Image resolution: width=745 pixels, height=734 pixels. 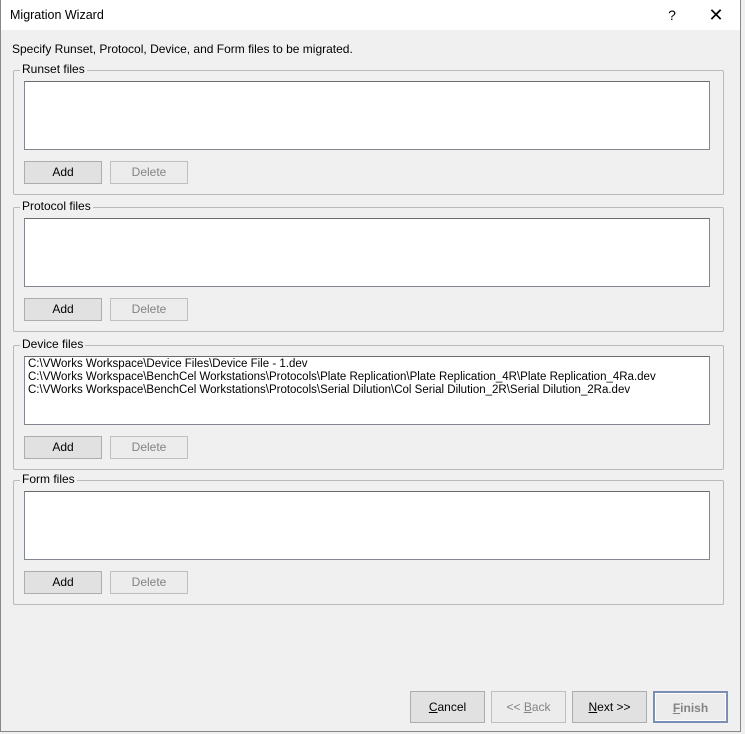 I want to click on finish-button-label: Finish, so click(x=690, y=708).